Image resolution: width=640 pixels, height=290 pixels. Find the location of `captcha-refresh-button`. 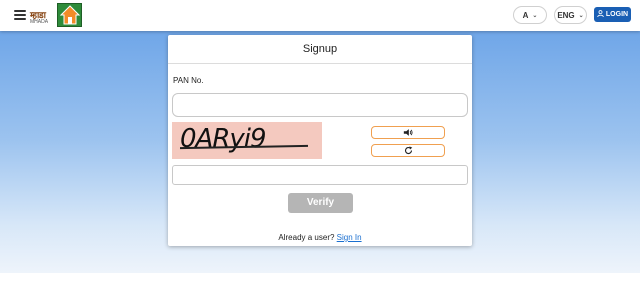

captcha-refresh-button is located at coordinates (408, 150).